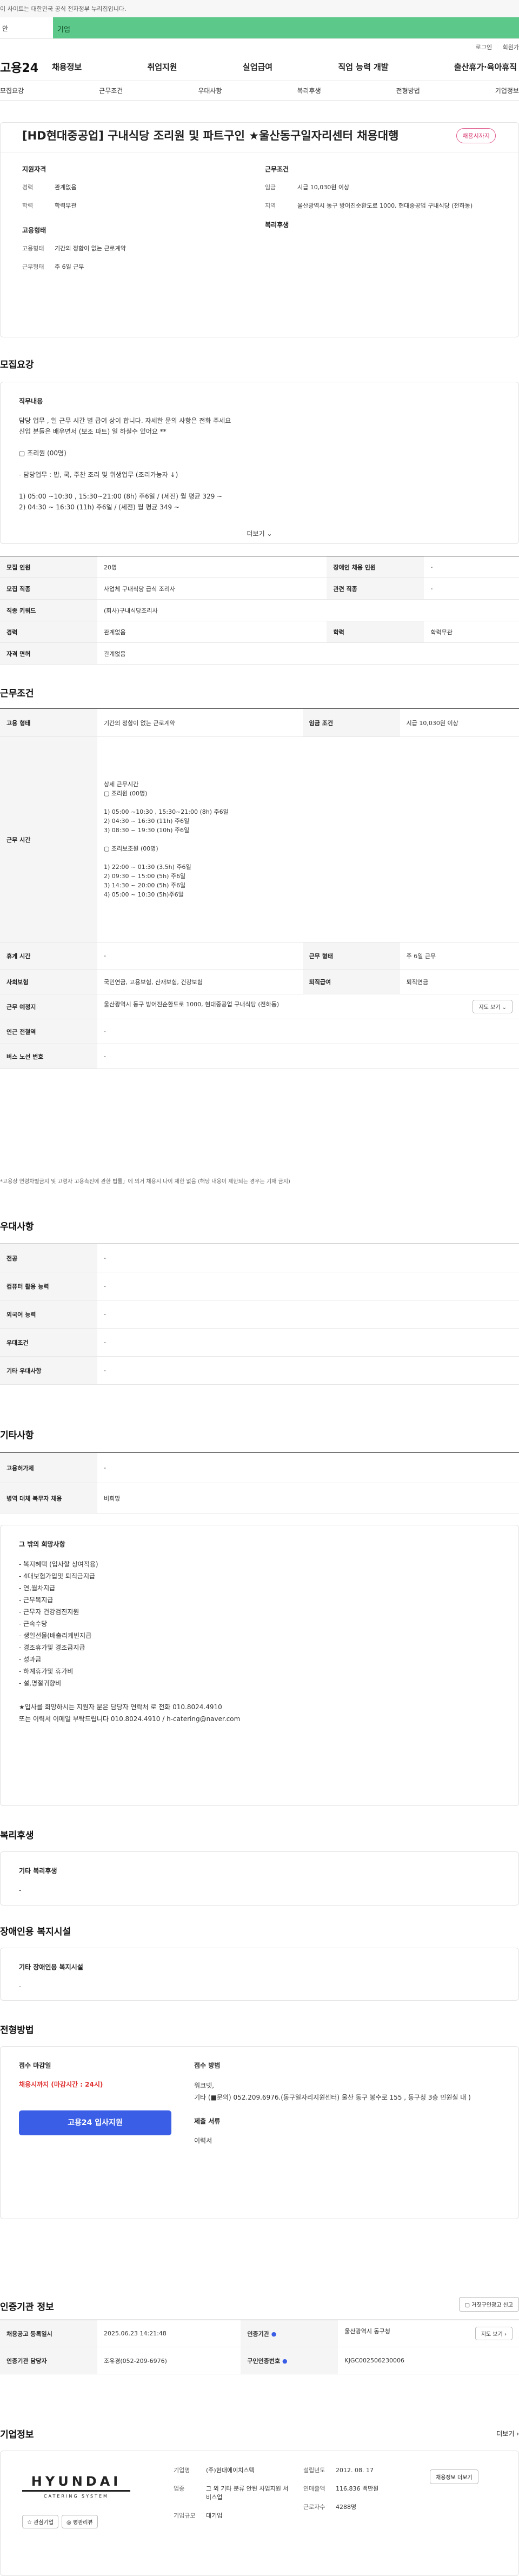  What do you see at coordinates (489, 2304) in the screenshot?
I see `report-button: ▢ 거짓구인광고 신고` at bounding box center [489, 2304].